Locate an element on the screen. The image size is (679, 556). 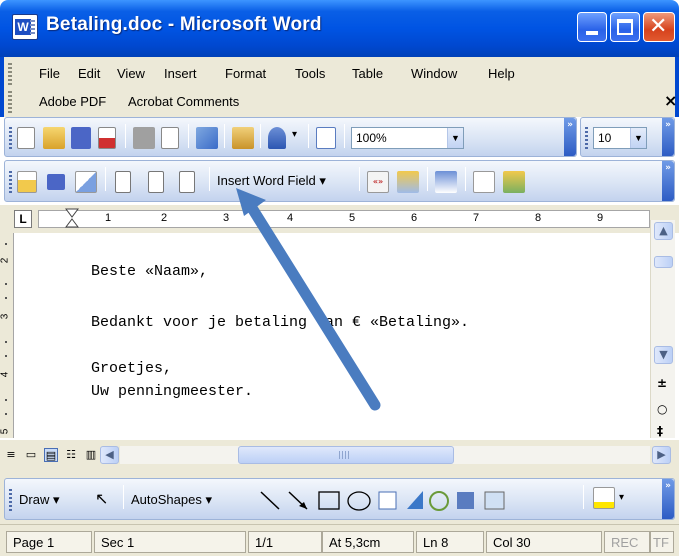
font-size-combo: 10 ▼ is located at coordinates (620, 138).